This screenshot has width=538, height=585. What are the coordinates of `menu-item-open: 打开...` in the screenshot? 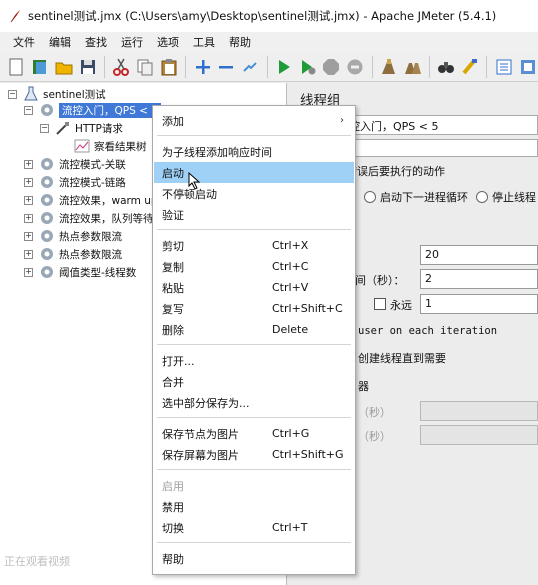 It's located at (254, 360).